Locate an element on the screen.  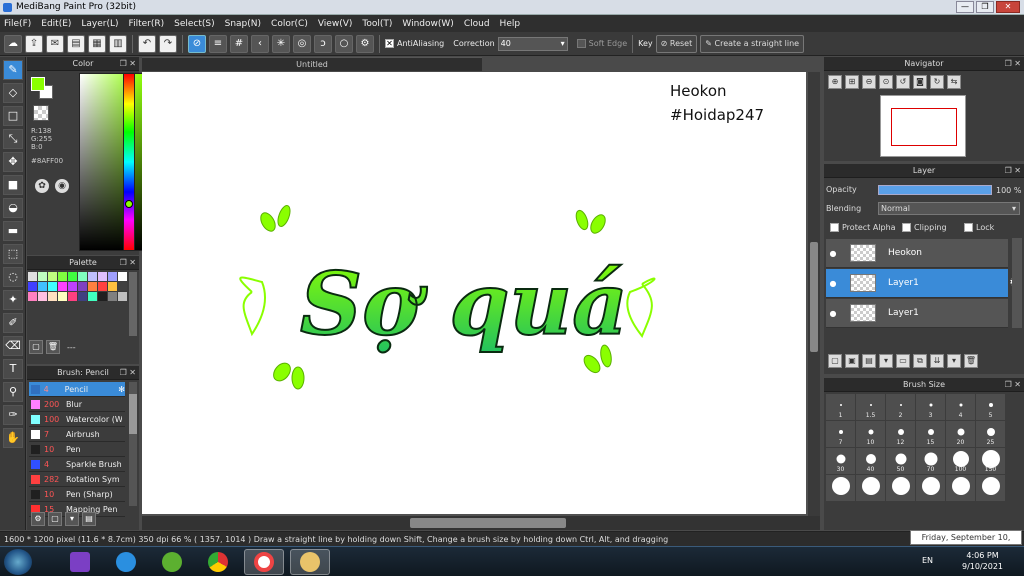
new-file-icon: ▤ is located at coordinates (76, 43).